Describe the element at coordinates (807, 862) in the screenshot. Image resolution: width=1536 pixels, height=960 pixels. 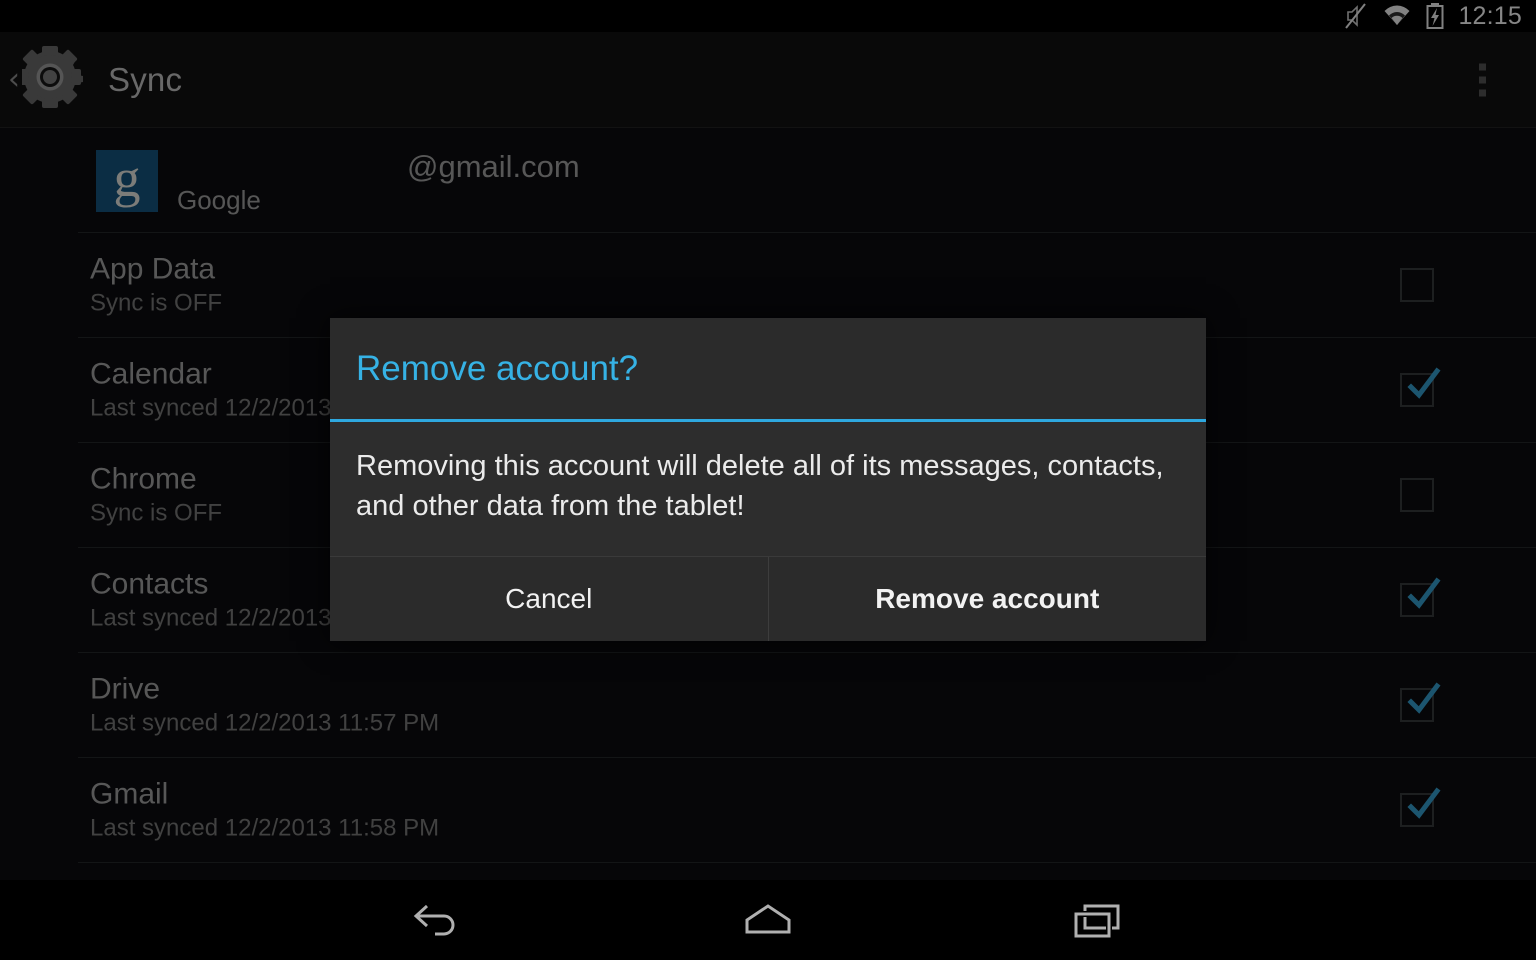
I see `list-divider` at that location.